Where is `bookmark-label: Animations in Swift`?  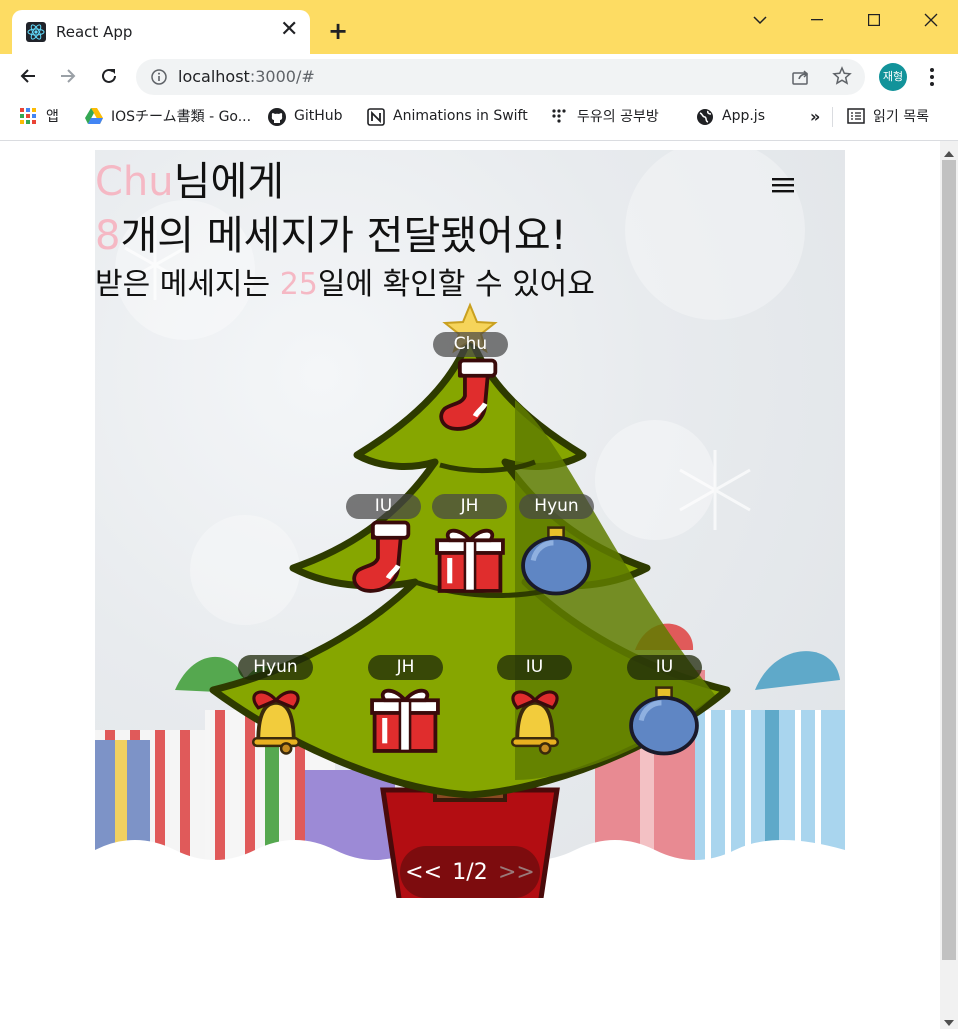
bookmark-label: Animations in Swift is located at coordinates (460, 116).